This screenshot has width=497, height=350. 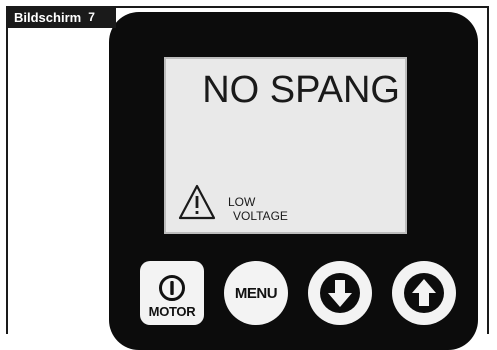 I want to click on down-button, so click(x=340, y=293).